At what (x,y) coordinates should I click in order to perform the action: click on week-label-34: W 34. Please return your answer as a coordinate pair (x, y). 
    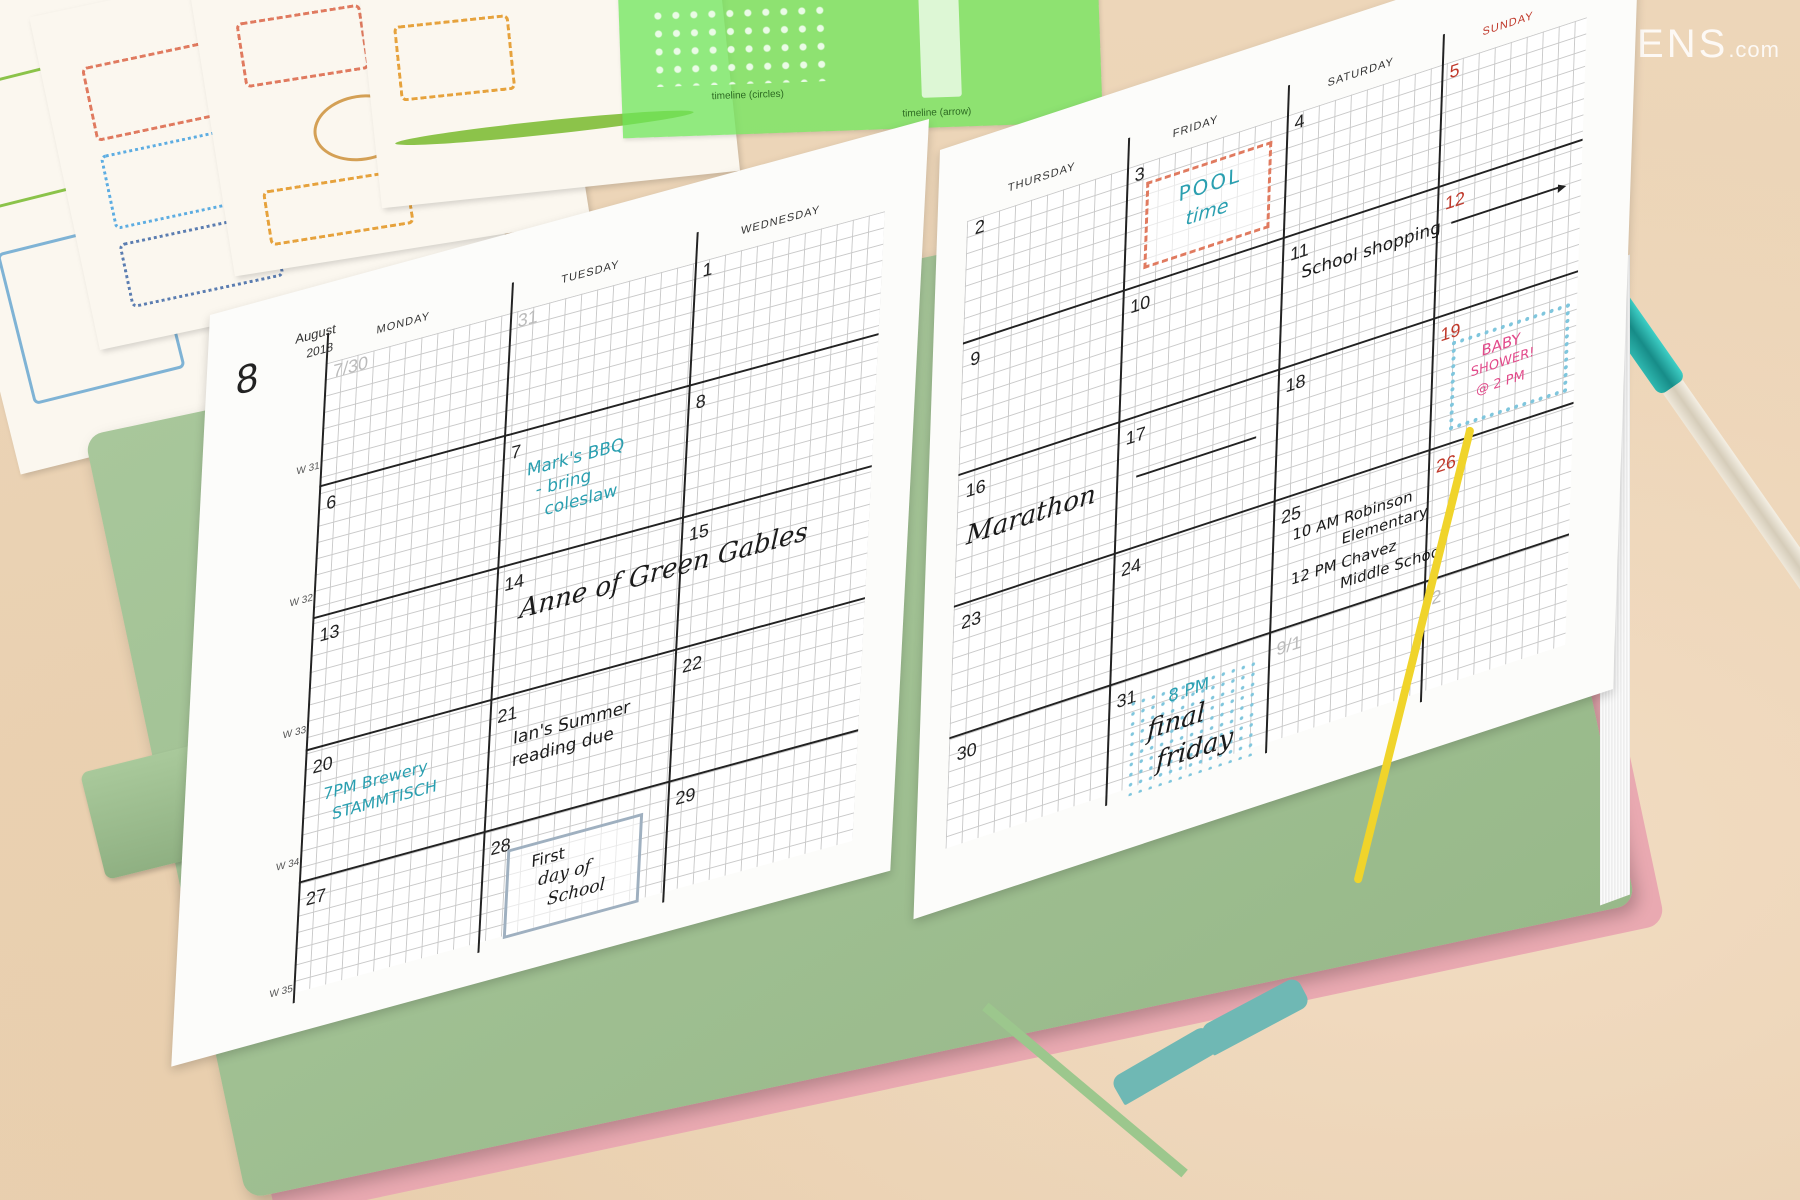
    Looking at the image, I should click on (287, 865).